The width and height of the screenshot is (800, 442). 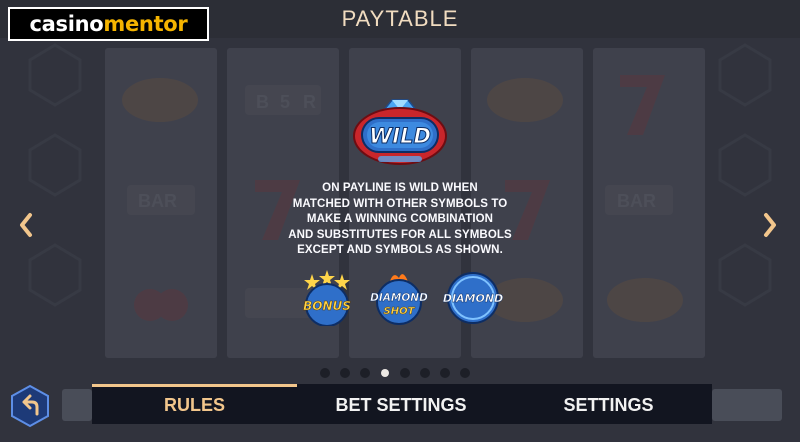 What do you see at coordinates (385, 373) in the screenshot?
I see `pagination-dot-active` at bounding box center [385, 373].